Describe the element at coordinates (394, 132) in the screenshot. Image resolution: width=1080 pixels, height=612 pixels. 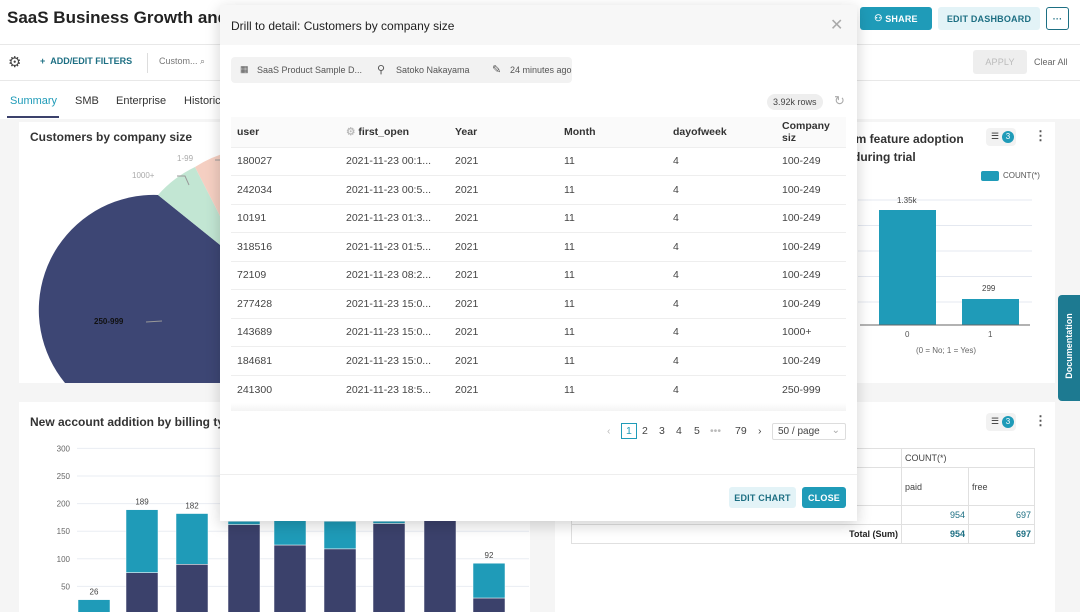
I see `column-header-first_open: ⚙ first_open` at that location.